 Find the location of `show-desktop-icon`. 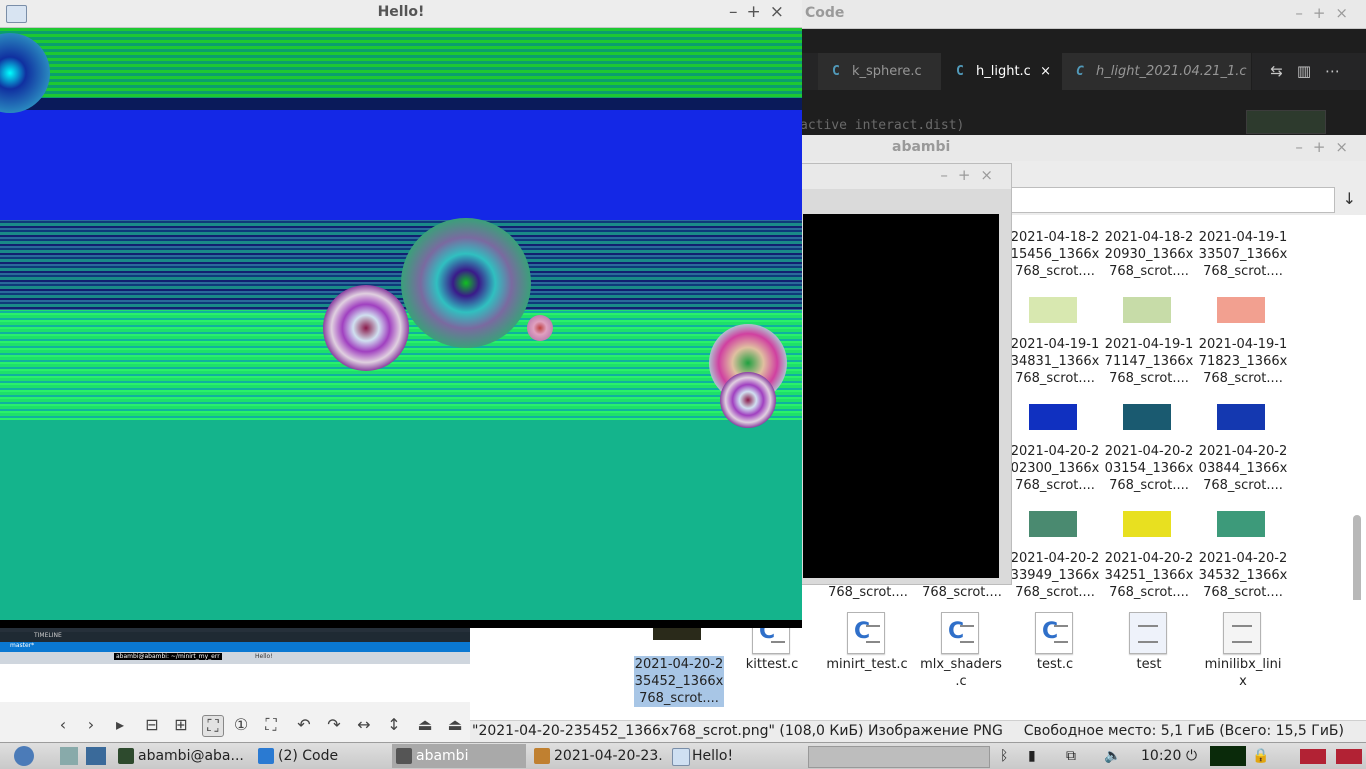

show-desktop-icon is located at coordinates (69, 756).